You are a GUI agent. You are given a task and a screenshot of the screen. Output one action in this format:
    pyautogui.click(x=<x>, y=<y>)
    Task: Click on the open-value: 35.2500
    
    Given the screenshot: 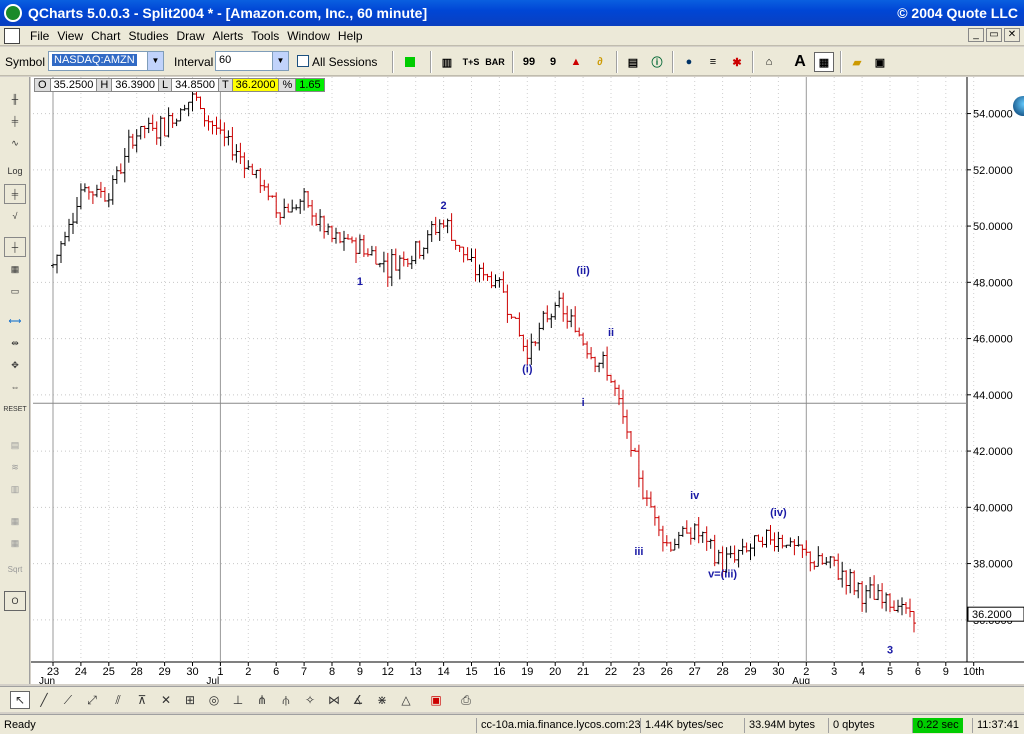 What is the action you would take?
    pyautogui.click(x=74, y=85)
    